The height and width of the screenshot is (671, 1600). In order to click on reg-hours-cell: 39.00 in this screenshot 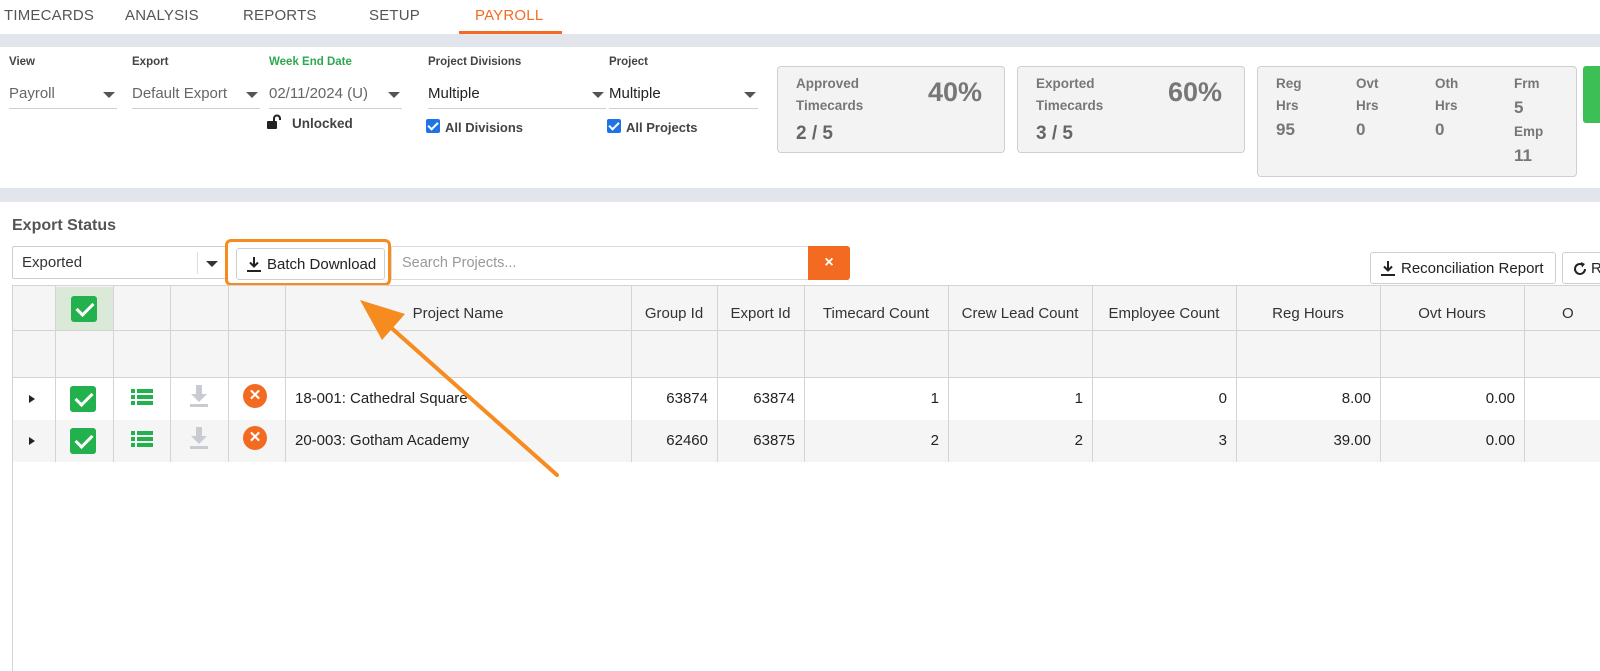, I will do `click(1352, 440)`.